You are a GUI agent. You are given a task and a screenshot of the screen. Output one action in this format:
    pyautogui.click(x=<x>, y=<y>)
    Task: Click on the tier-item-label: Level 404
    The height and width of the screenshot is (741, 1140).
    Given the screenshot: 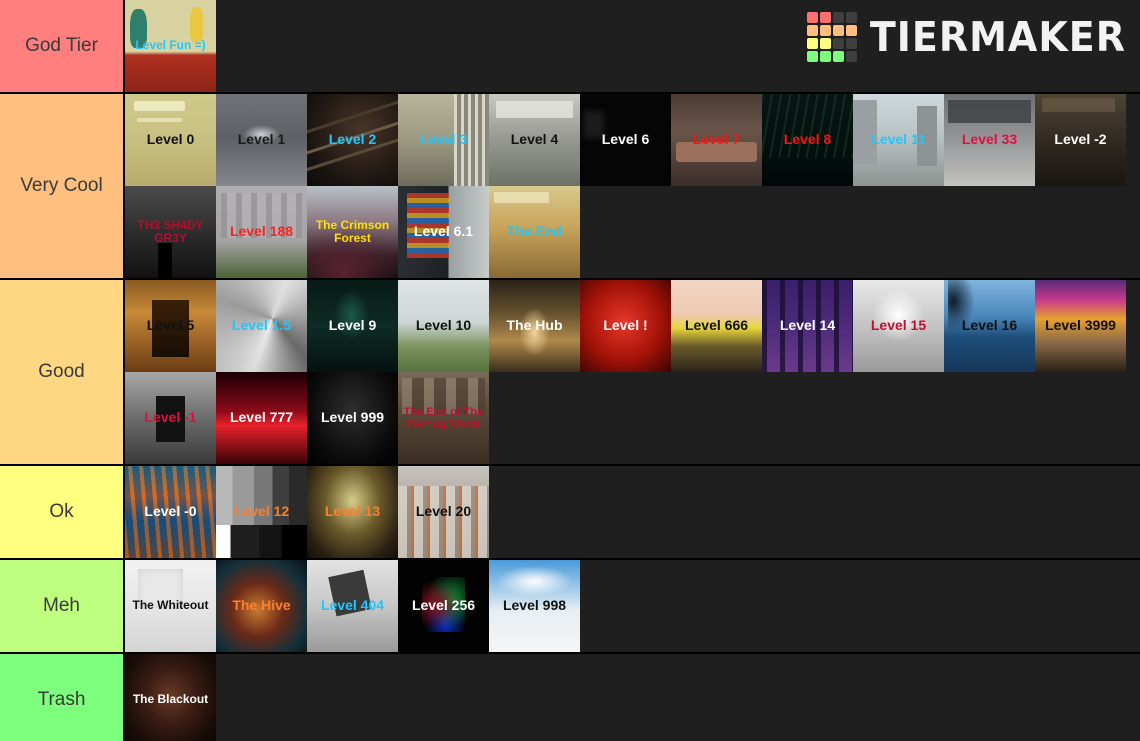 What is the action you would take?
    pyautogui.click(x=352, y=605)
    